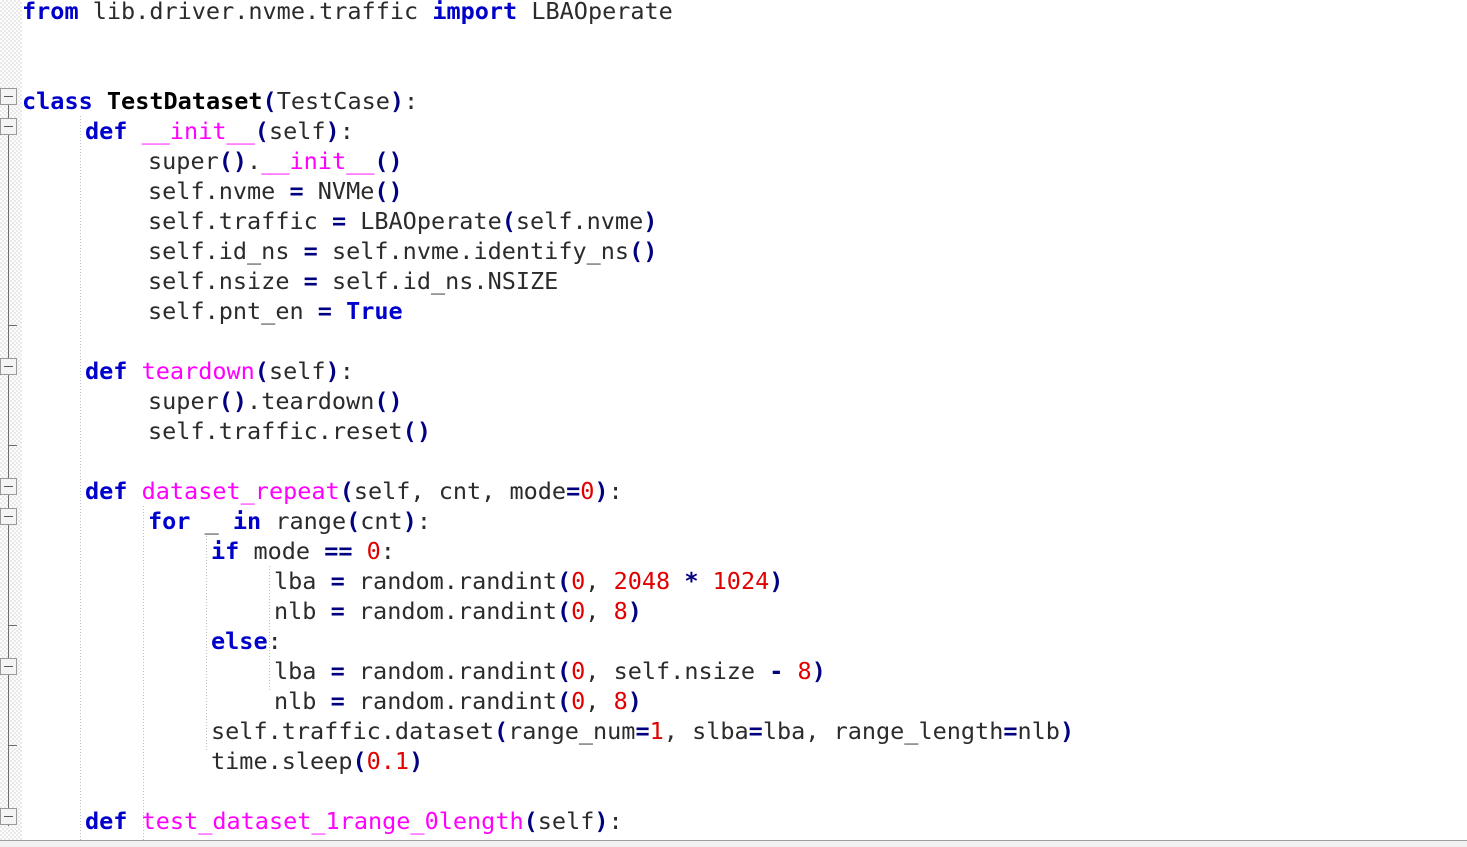 This screenshot has width=1467, height=847. I want to click on fold-box-def-test-dataset, so click(8, 816).